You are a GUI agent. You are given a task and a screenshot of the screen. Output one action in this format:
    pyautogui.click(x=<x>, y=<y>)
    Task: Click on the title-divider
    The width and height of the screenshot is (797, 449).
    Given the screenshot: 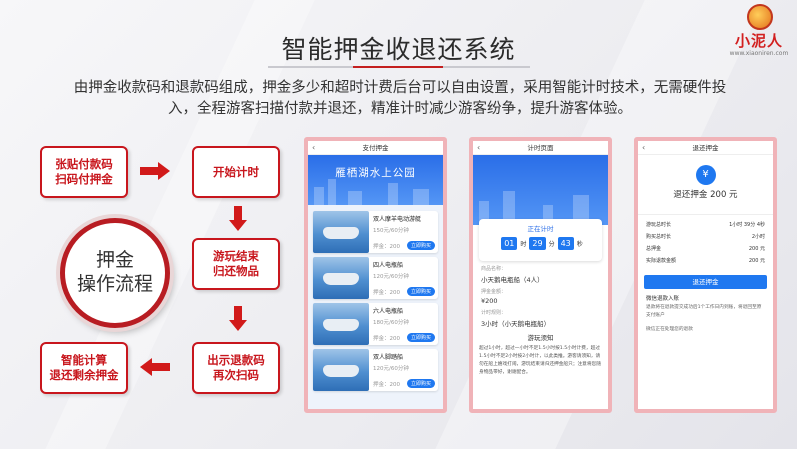 What is the action you would take?
    pyautogui.click(x=399, y=67)
    